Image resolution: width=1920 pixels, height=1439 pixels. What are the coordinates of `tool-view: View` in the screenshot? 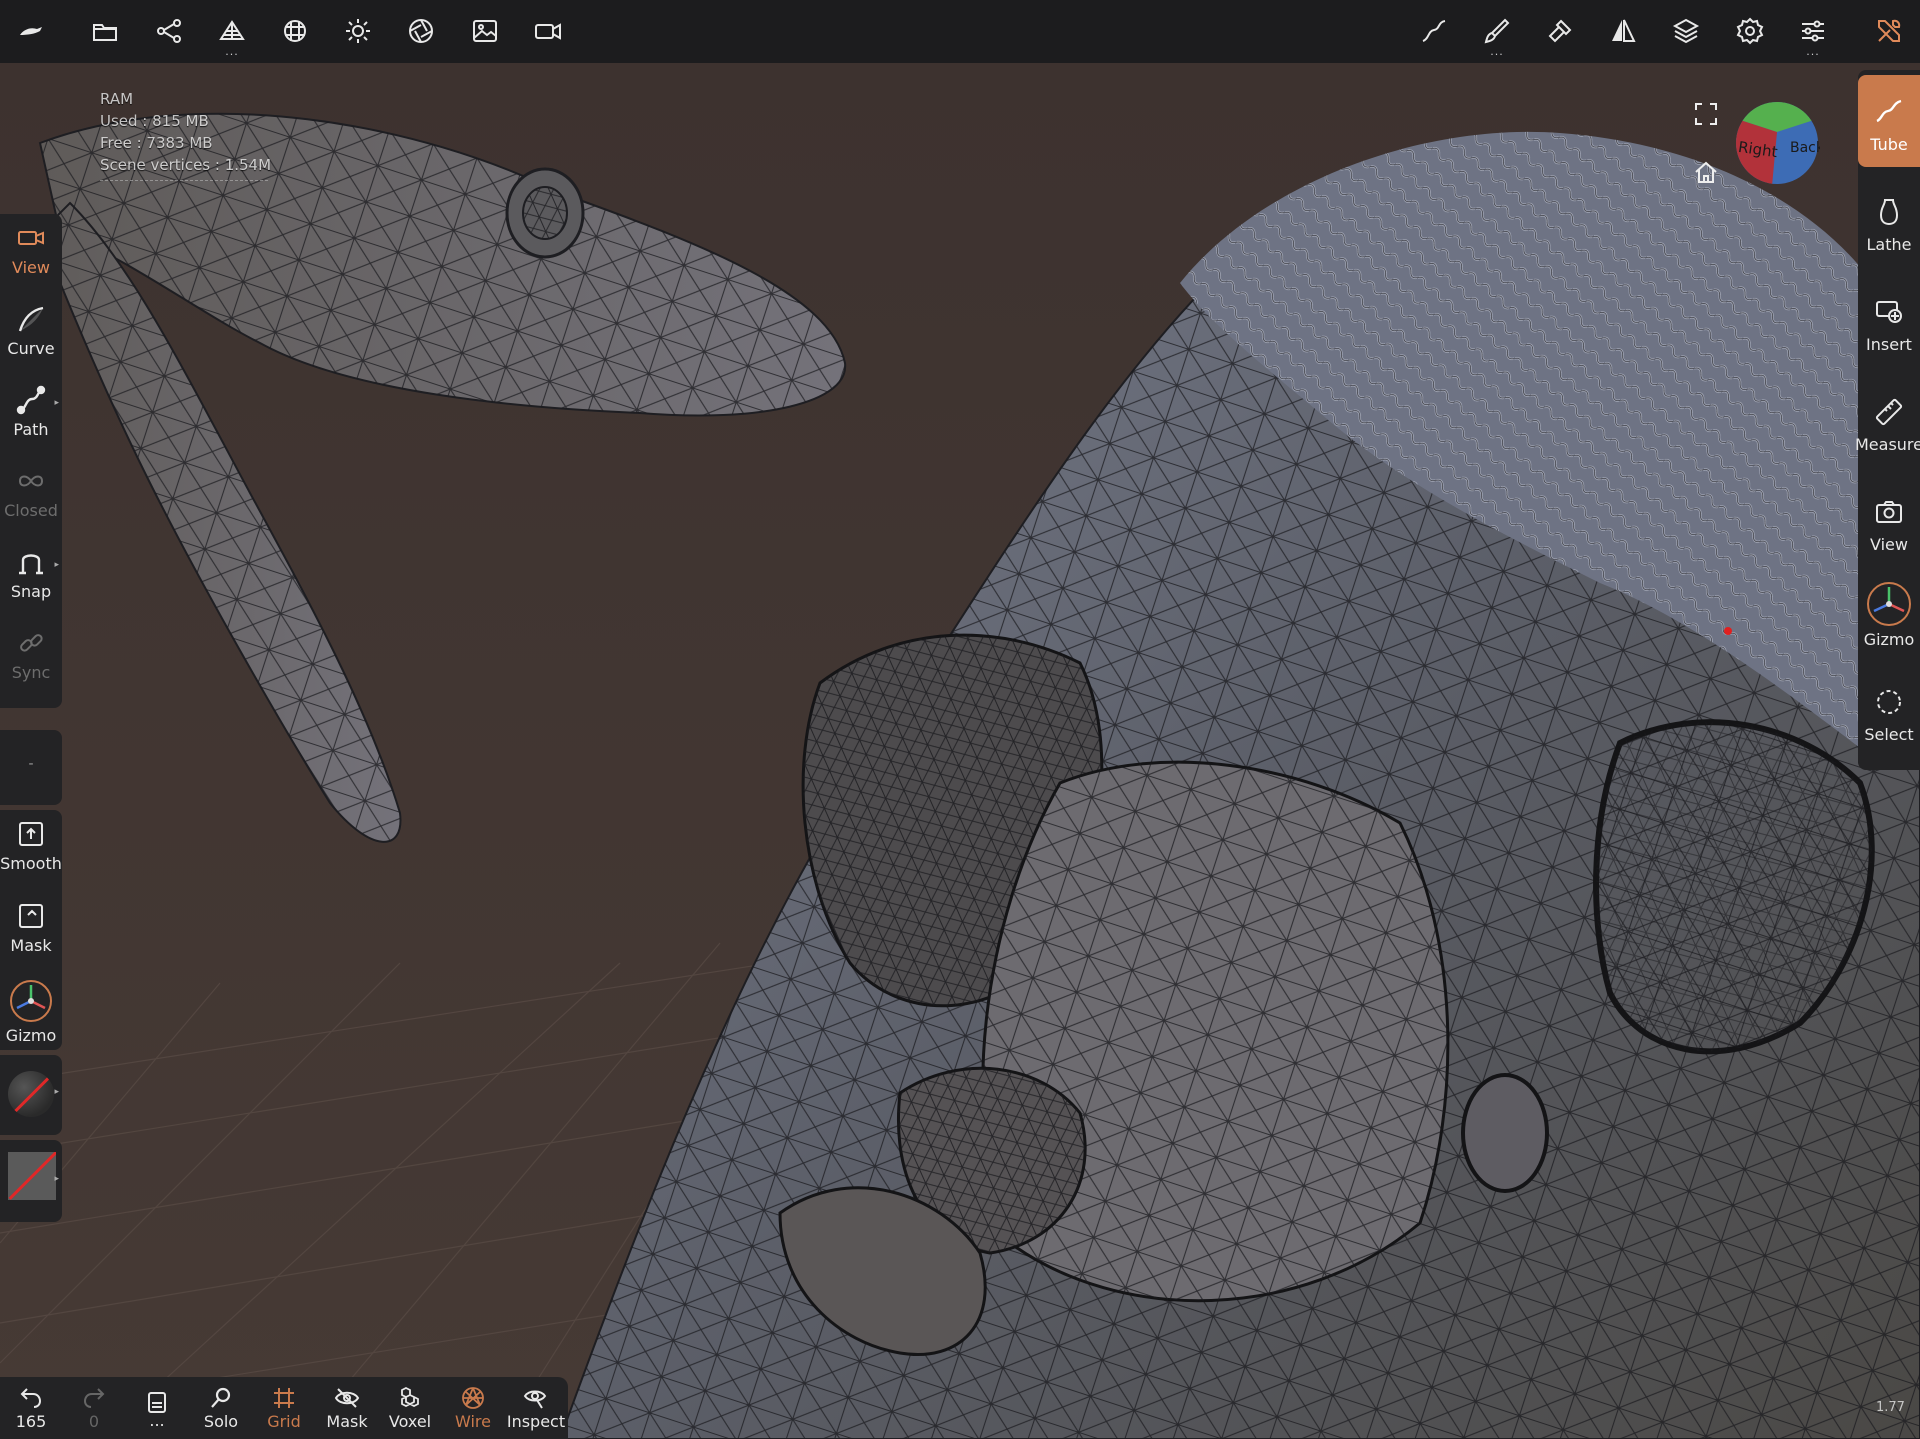 It's located at (31, 253).